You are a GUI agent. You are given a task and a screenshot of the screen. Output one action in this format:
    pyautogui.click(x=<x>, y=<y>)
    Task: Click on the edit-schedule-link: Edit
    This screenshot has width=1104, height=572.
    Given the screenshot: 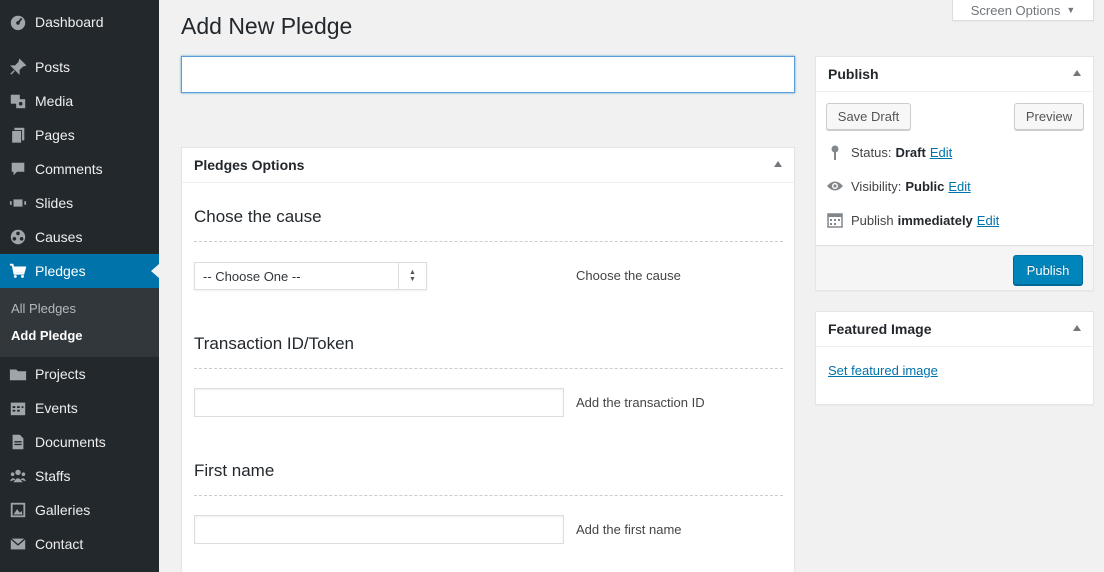 What is the action you would take?
    pyautogui.click(x=988, y=220)
    